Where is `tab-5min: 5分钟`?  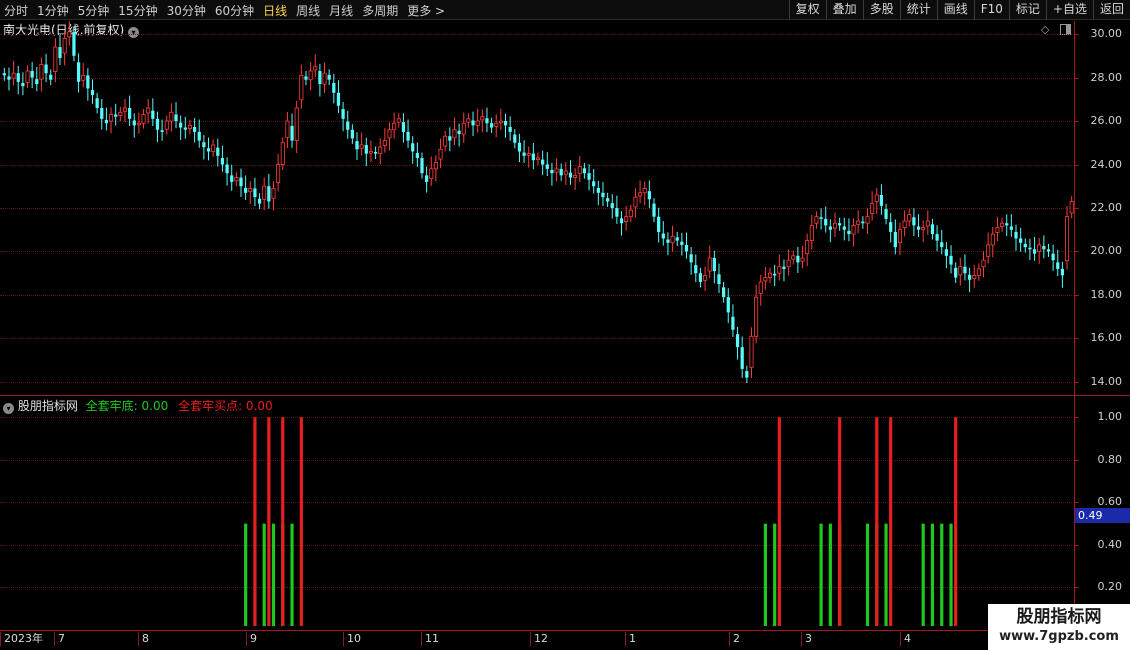 tab-5min: 5分钟 is located at coordinates (94, 10).